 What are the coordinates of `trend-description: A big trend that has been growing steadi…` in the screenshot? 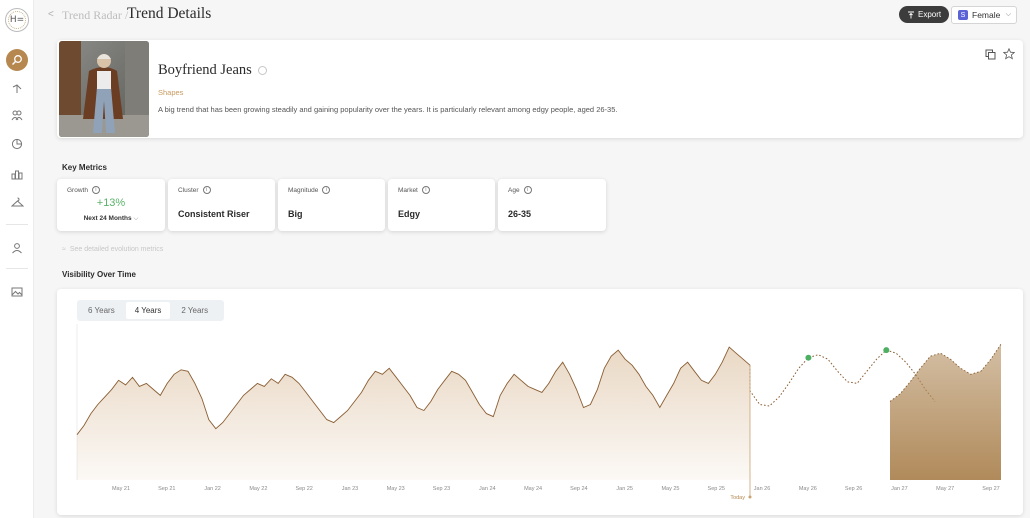 It's located at (388, 109).